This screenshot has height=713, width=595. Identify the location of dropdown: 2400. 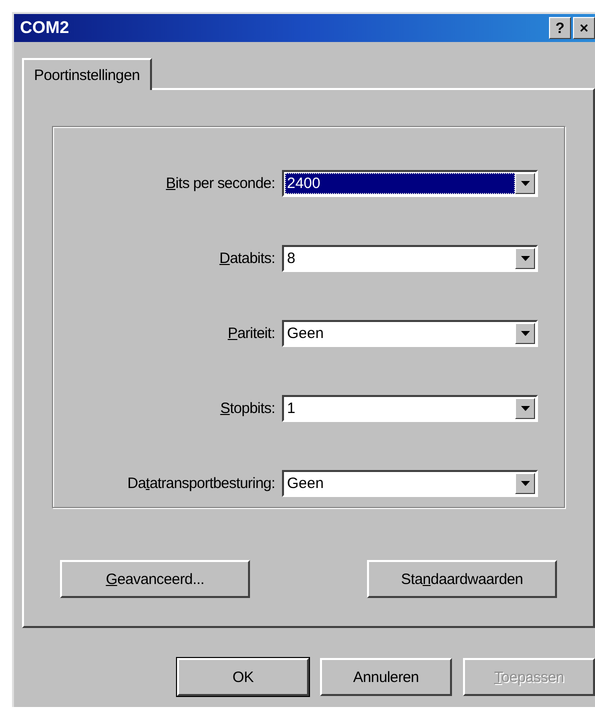
(410, 183).